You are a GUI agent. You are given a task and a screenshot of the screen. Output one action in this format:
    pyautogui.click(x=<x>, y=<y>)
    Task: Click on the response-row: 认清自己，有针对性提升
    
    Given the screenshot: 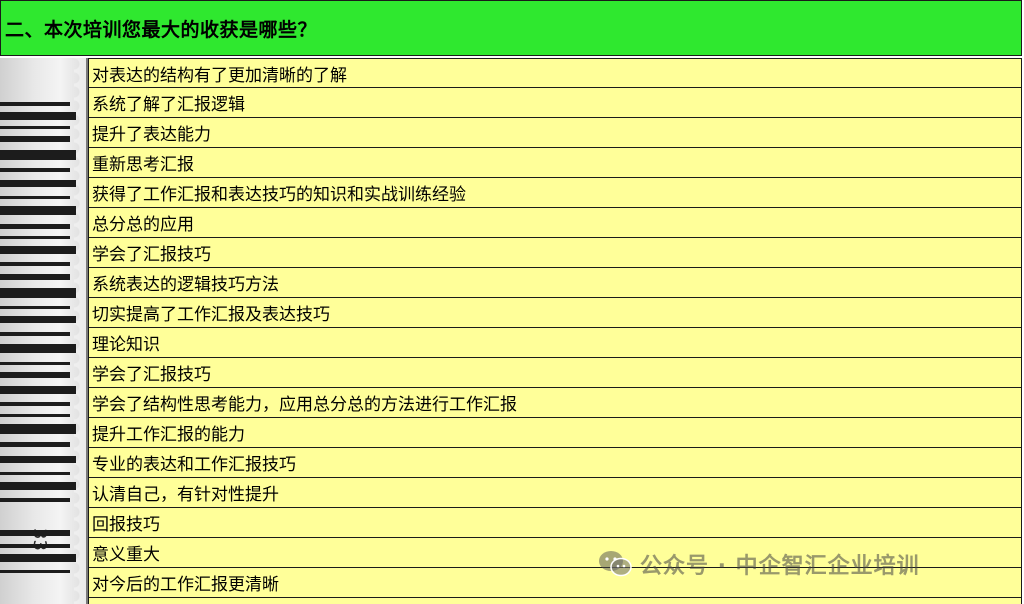 What is the action you would take?
    pyautogui.click(x=555, y=493)
    